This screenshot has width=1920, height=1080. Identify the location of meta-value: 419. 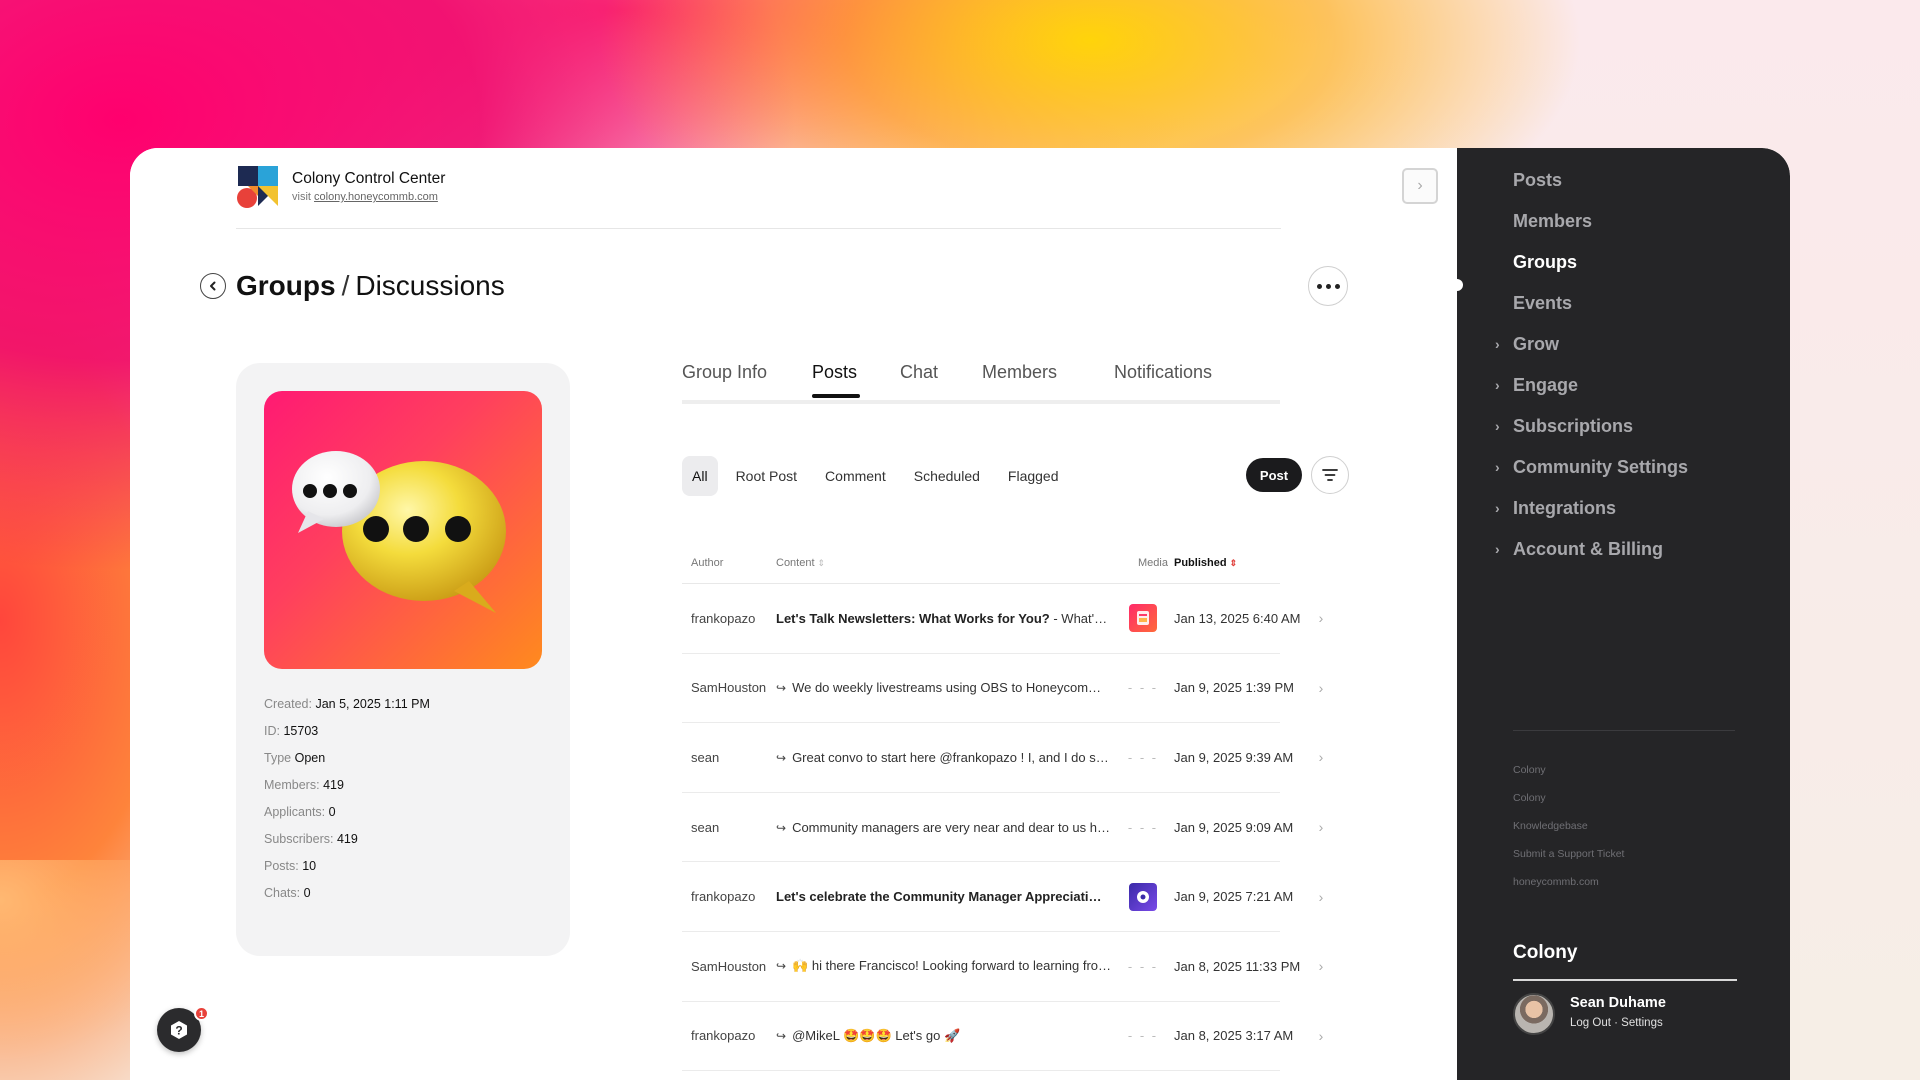
(347, 839).